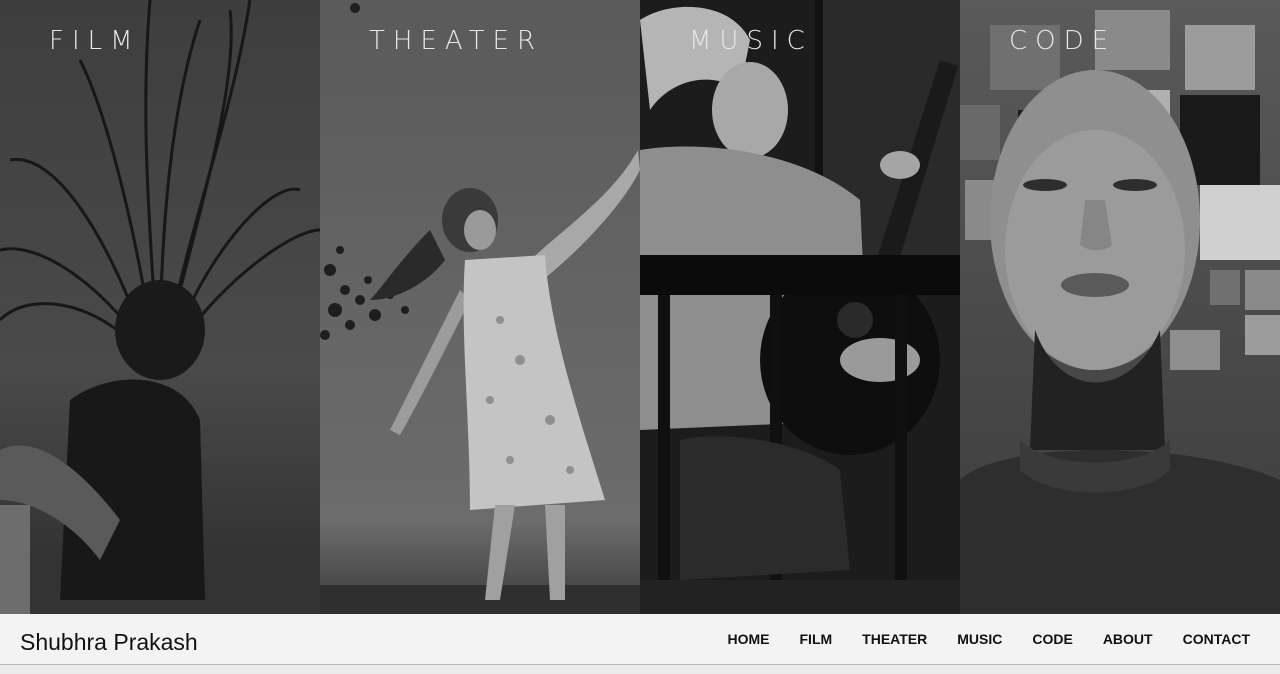 The width and height of the screenshot is (1280, 674). Describe the element at coordinates (1063, 41) in the screenshot. I see `panel-title-code: CODE` at that location.